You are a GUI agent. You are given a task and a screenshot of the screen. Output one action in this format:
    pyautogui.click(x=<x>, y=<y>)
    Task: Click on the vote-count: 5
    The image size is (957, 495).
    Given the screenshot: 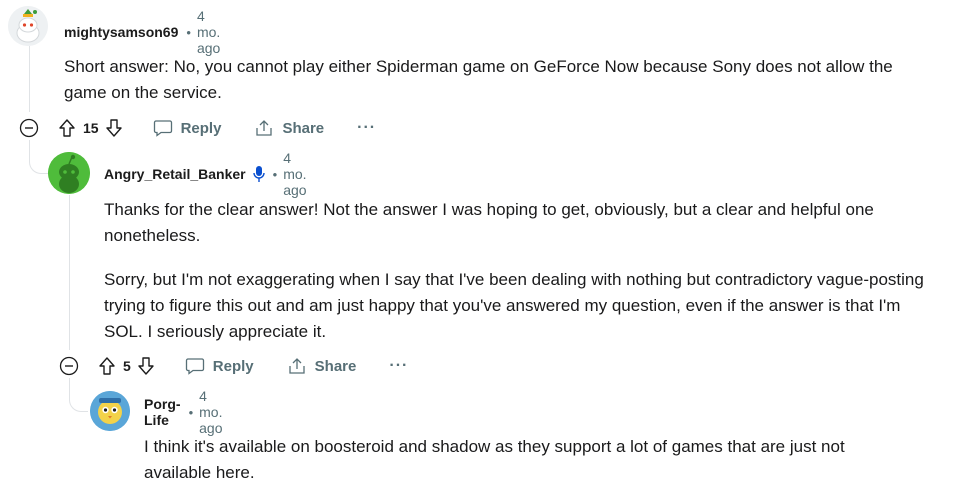 What is the action you would take?
    pyautogui.click(x=127, y=366)
    